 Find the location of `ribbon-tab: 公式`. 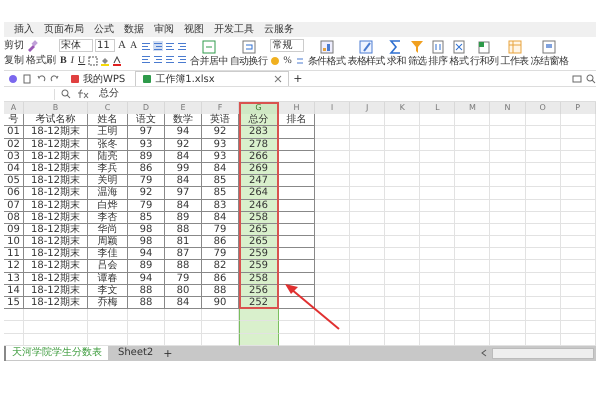

ribbon-tab: 公式 is located at coordinates (104, 30).